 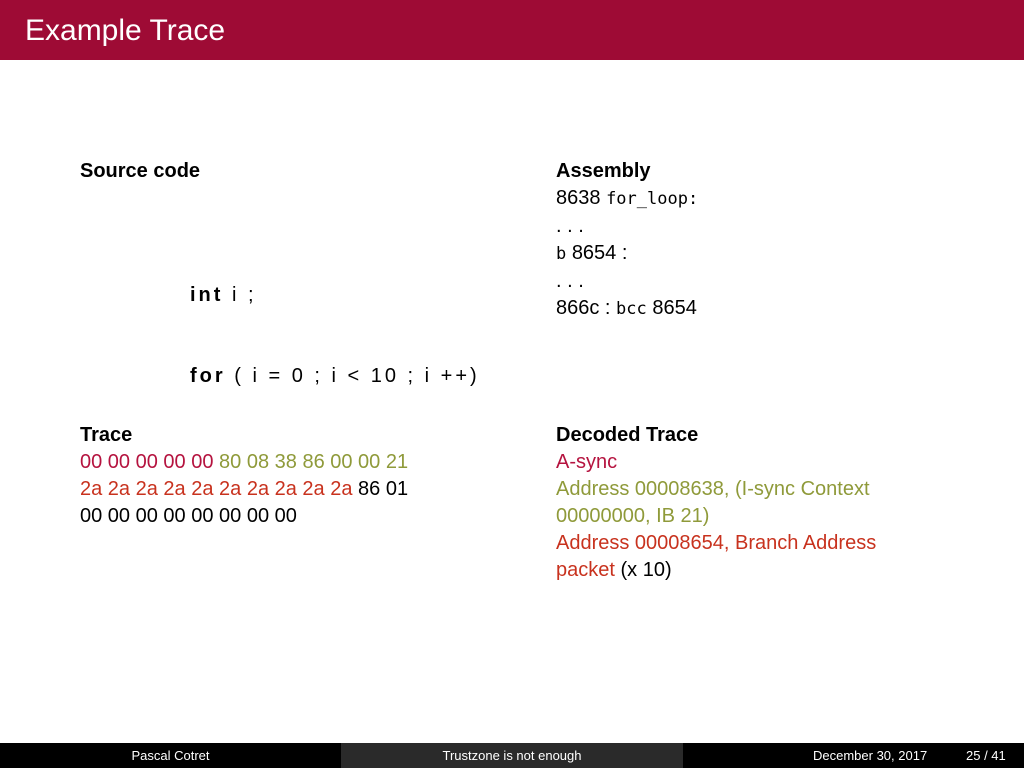 What do you see at coordinates (578, 198) in the screenshot?
I see `asm-address: 8638` at bounding box center [578, 198].